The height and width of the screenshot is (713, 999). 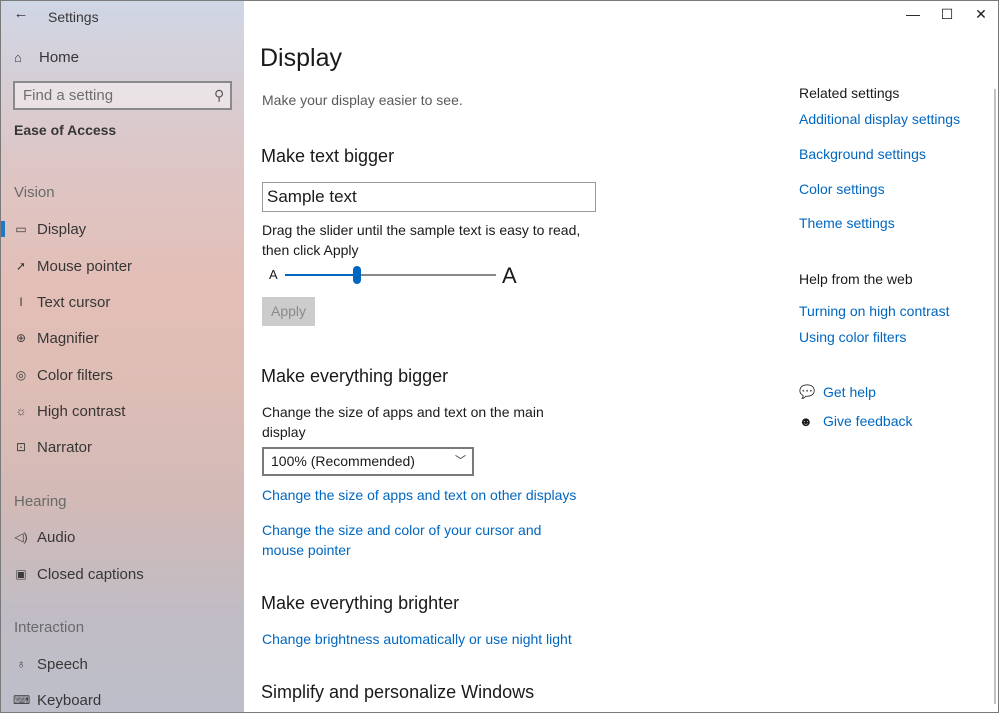 I want to click on link-using-color-filters: Using color filters, so click(x=852, y=337).